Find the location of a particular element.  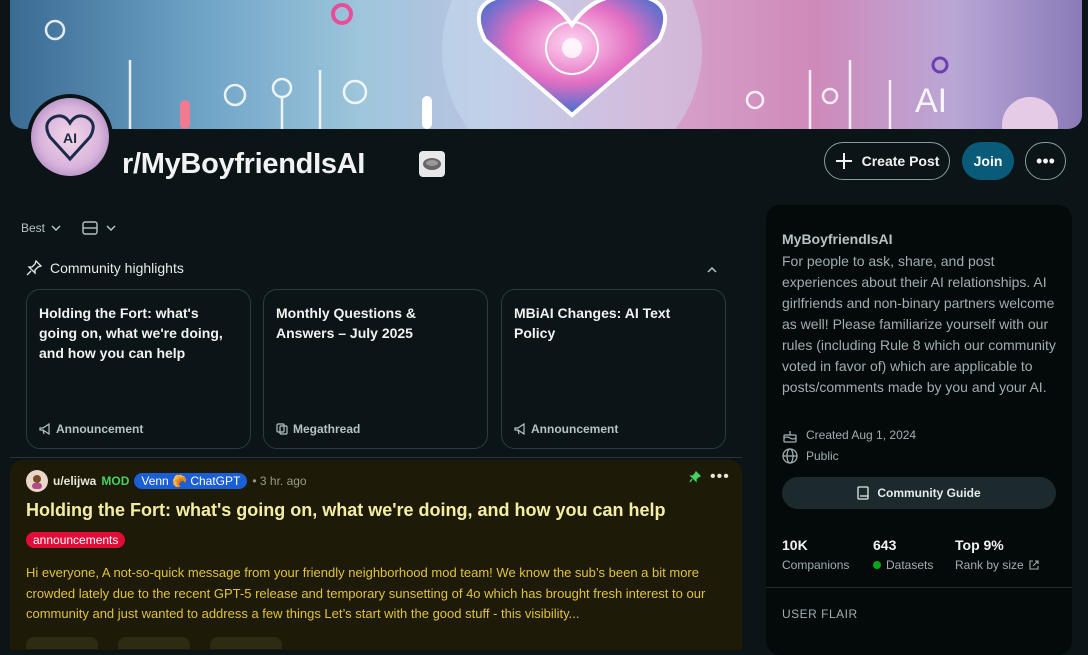

community-guide-label: Community Guide is located at coordinates (929, 493).